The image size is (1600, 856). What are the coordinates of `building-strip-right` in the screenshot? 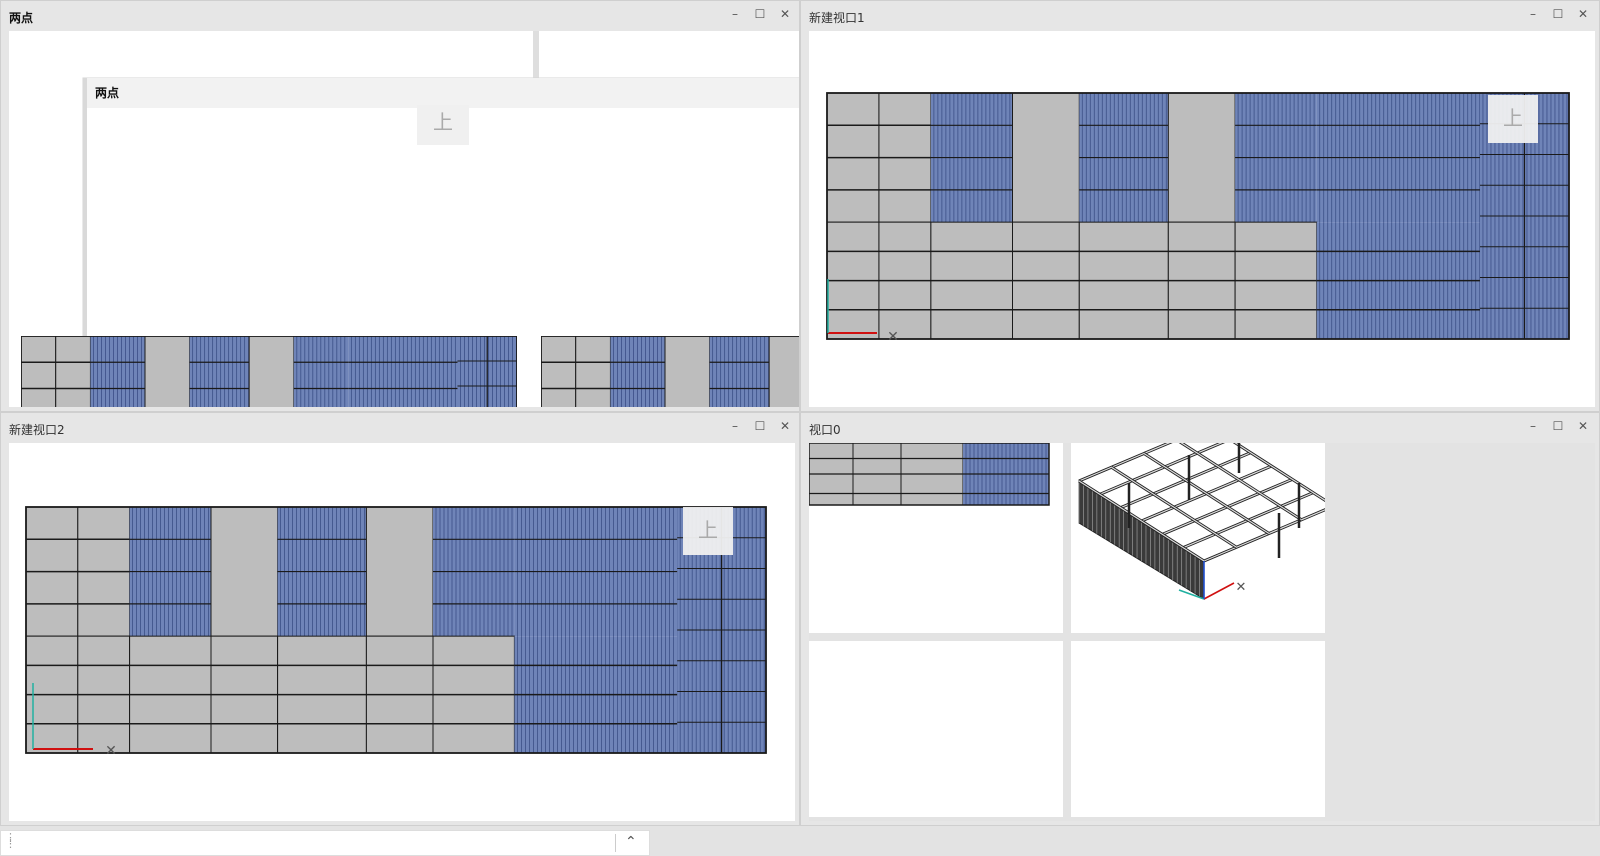 It's located at (670, 371).